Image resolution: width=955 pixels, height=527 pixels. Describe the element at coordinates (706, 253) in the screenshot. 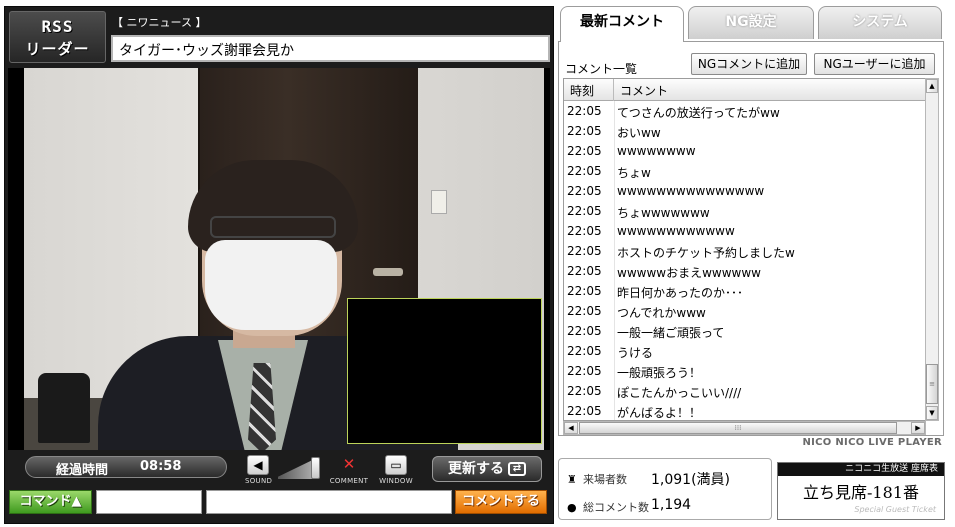

I see `comment-text: ホストのチケット予約しましたw` at that location.